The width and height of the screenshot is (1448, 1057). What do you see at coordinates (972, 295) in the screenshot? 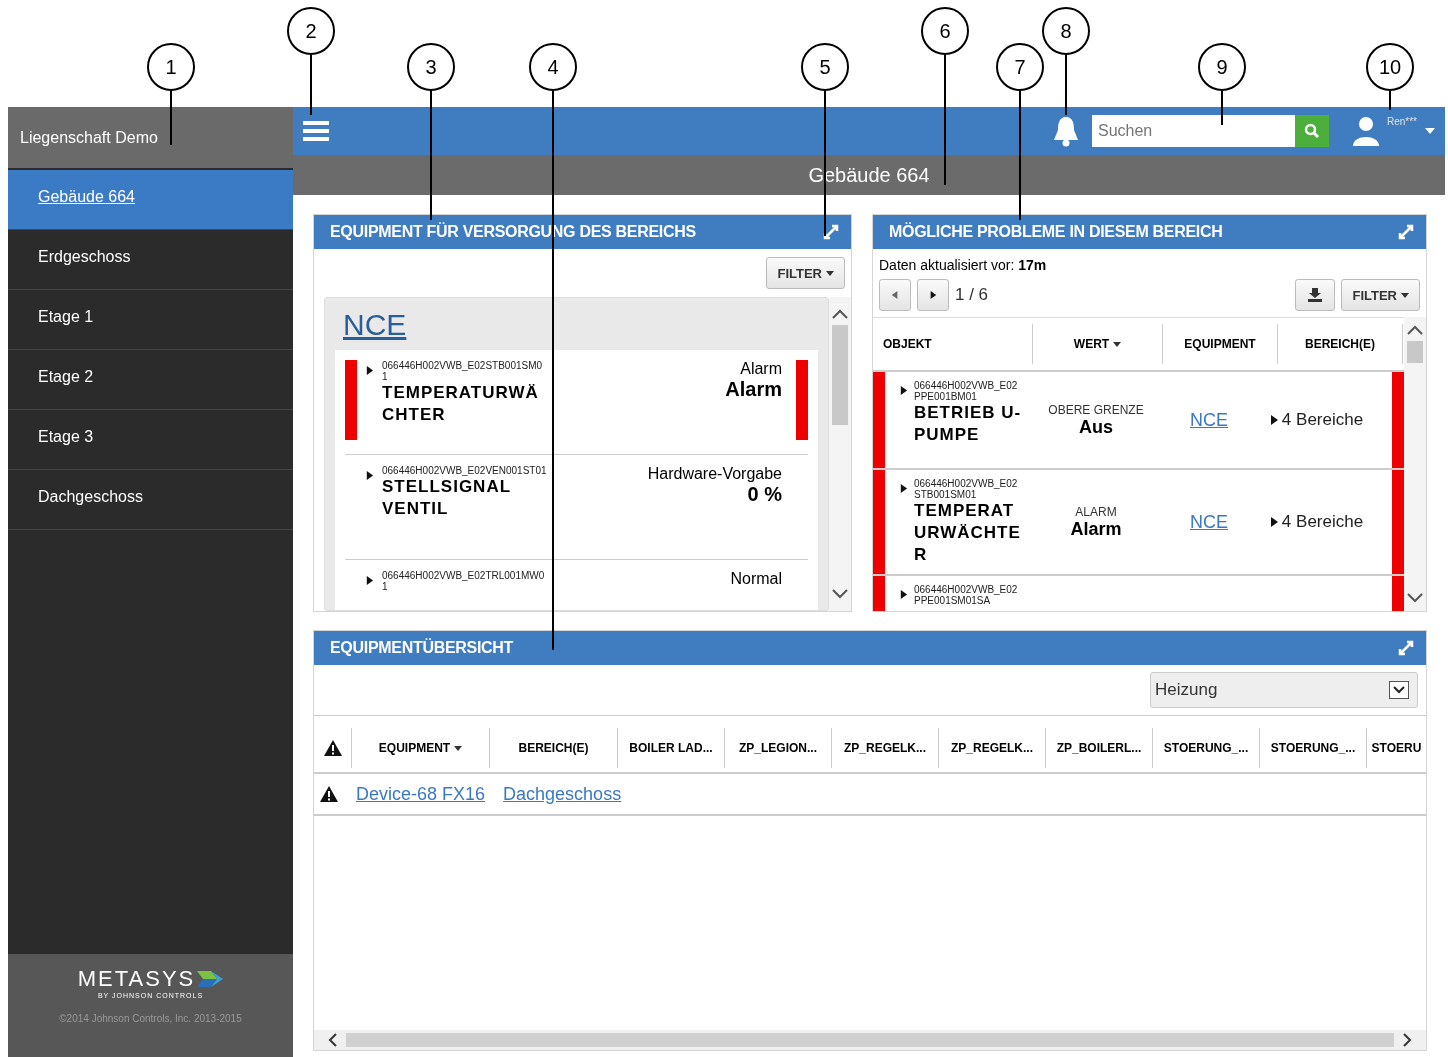
I see `page-counter: 1 / 6` at bounding box center [972, 295].